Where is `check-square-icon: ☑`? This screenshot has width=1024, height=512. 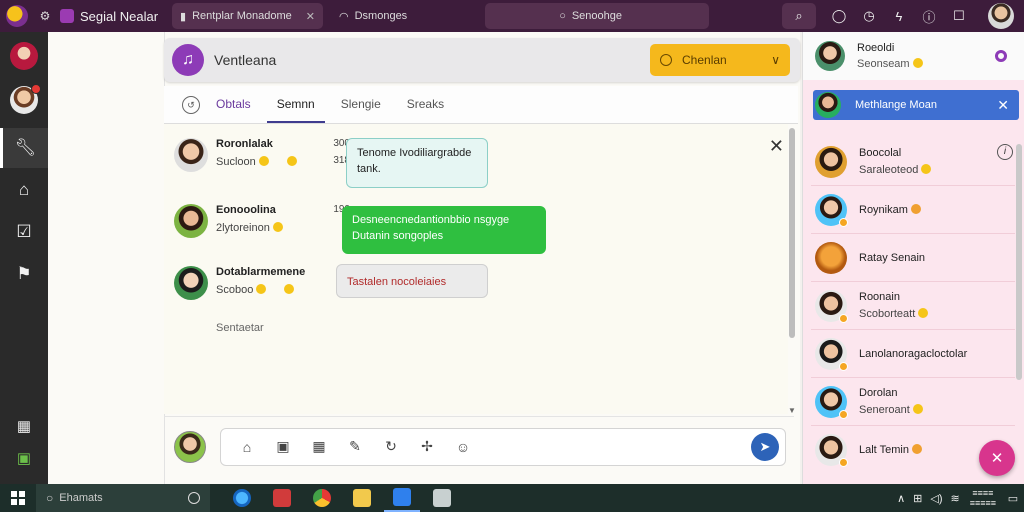 check-square-icon: ☑ is located at coordinates (24, 232).